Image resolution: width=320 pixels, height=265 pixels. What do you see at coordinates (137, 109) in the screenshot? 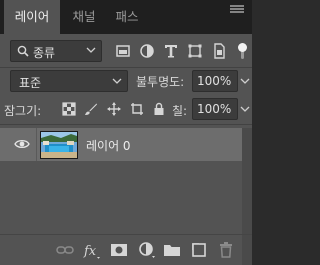
I see `prevent-auto-nesting-icon` at bounding box center [137, 109].